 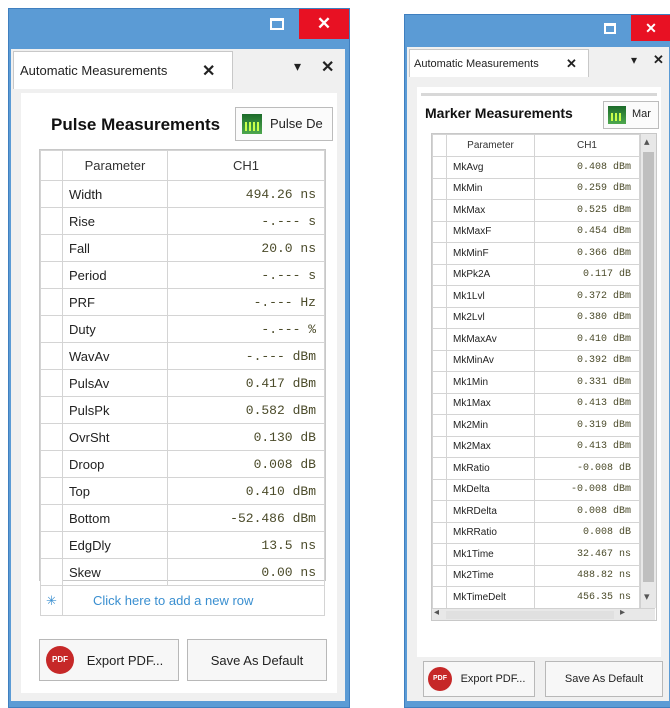 I want to click on scroll-right-arrow-icon: ▸, so click(x=622, y=612).